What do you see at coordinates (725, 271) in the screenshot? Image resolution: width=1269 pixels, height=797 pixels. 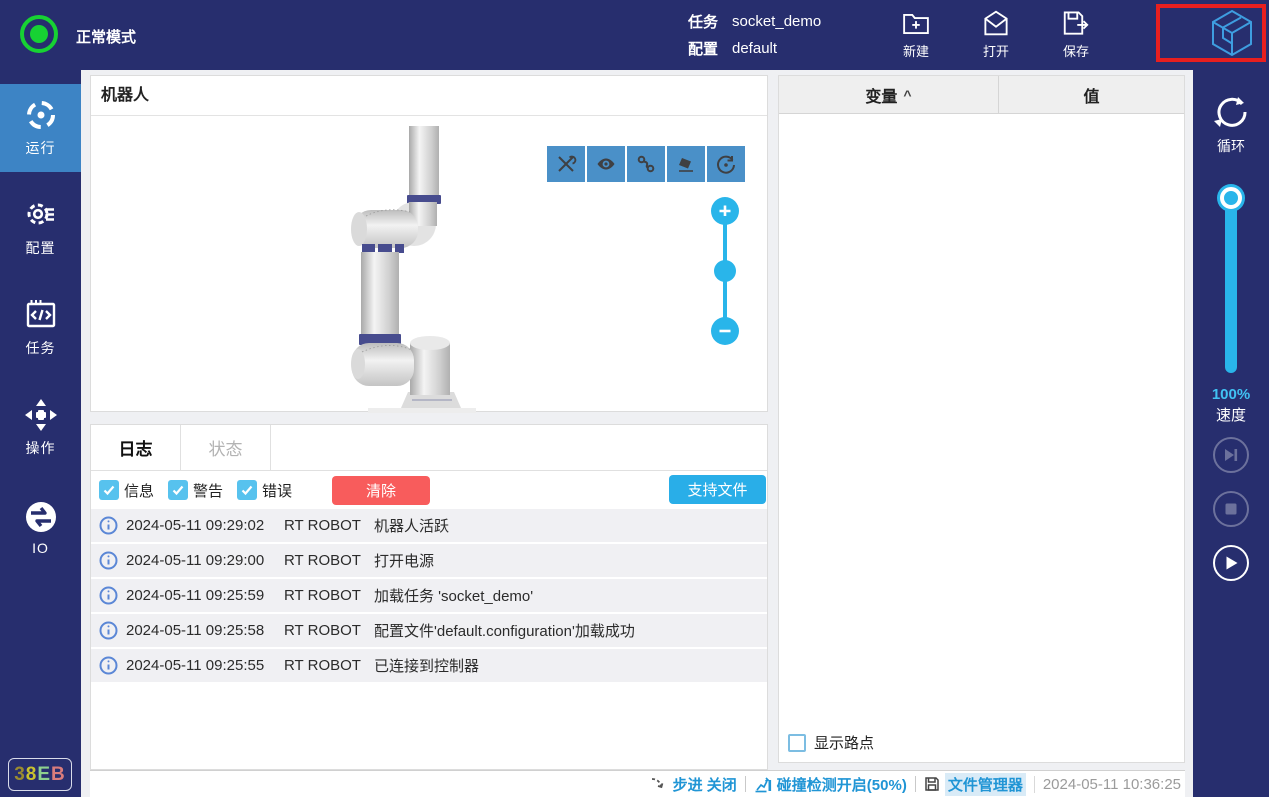 I see `zoom-slider-handle` at bounding box center [725, 271].